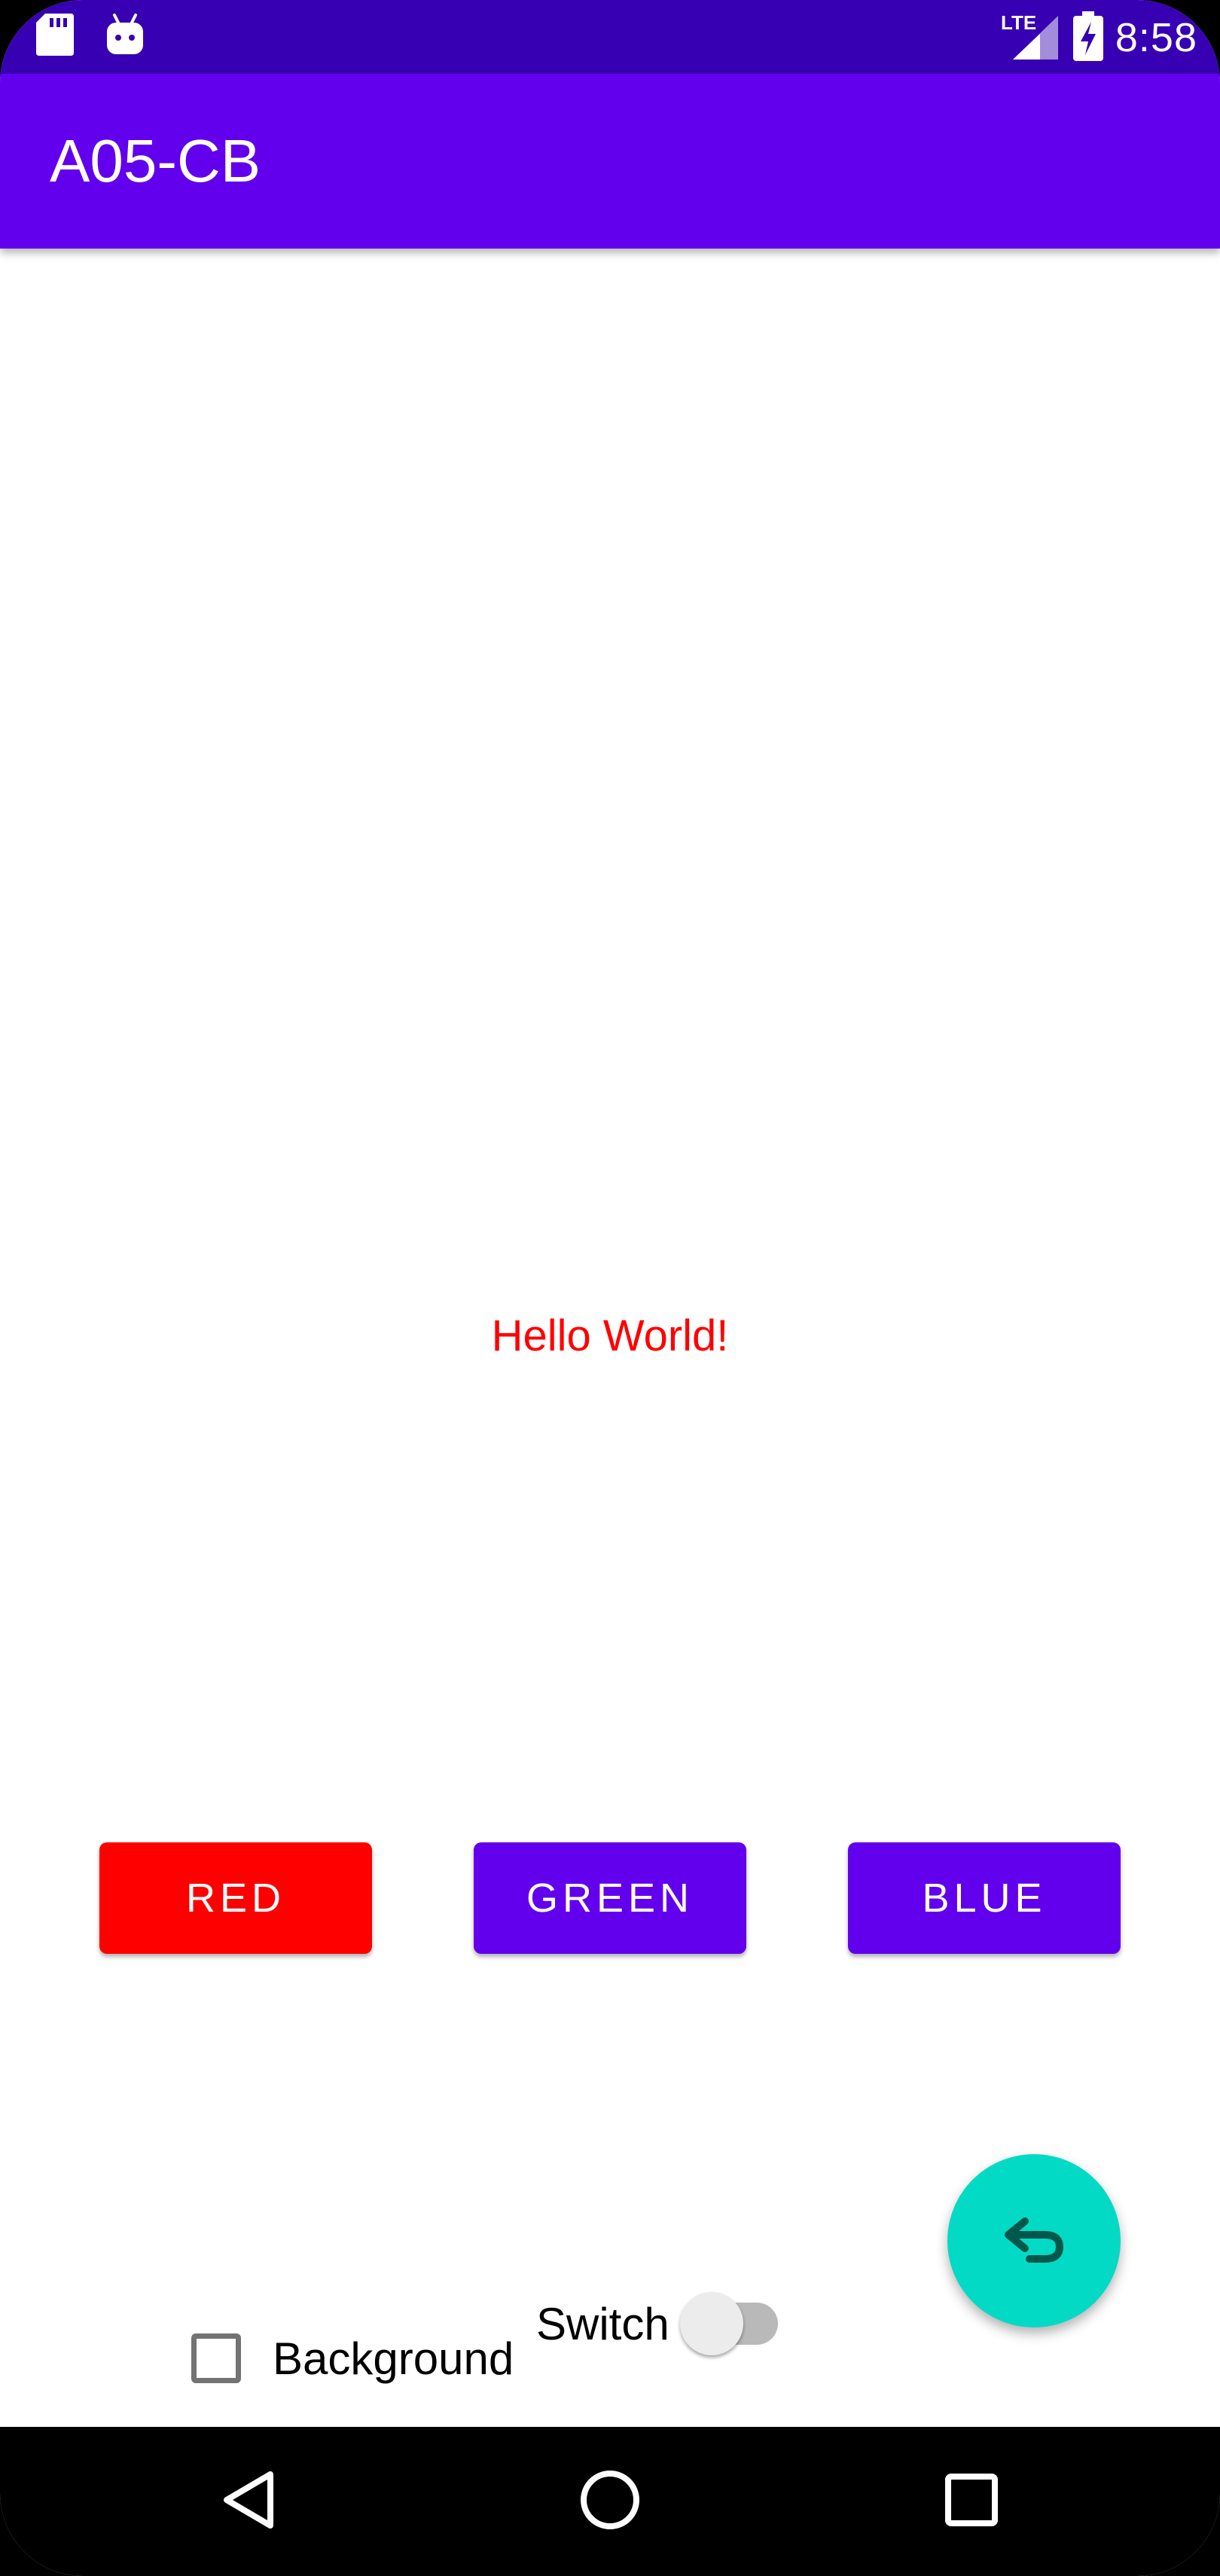  I want to click on status-bar: LTE 8:58, so click(610, 37).